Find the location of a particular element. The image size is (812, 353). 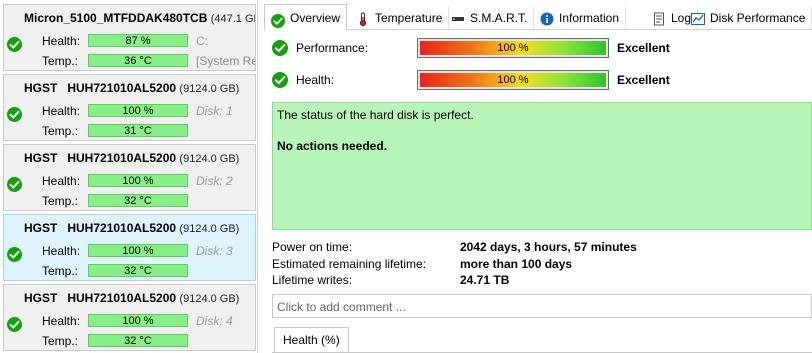

performance-bar: 100 % is located at coordinates (513, 48).